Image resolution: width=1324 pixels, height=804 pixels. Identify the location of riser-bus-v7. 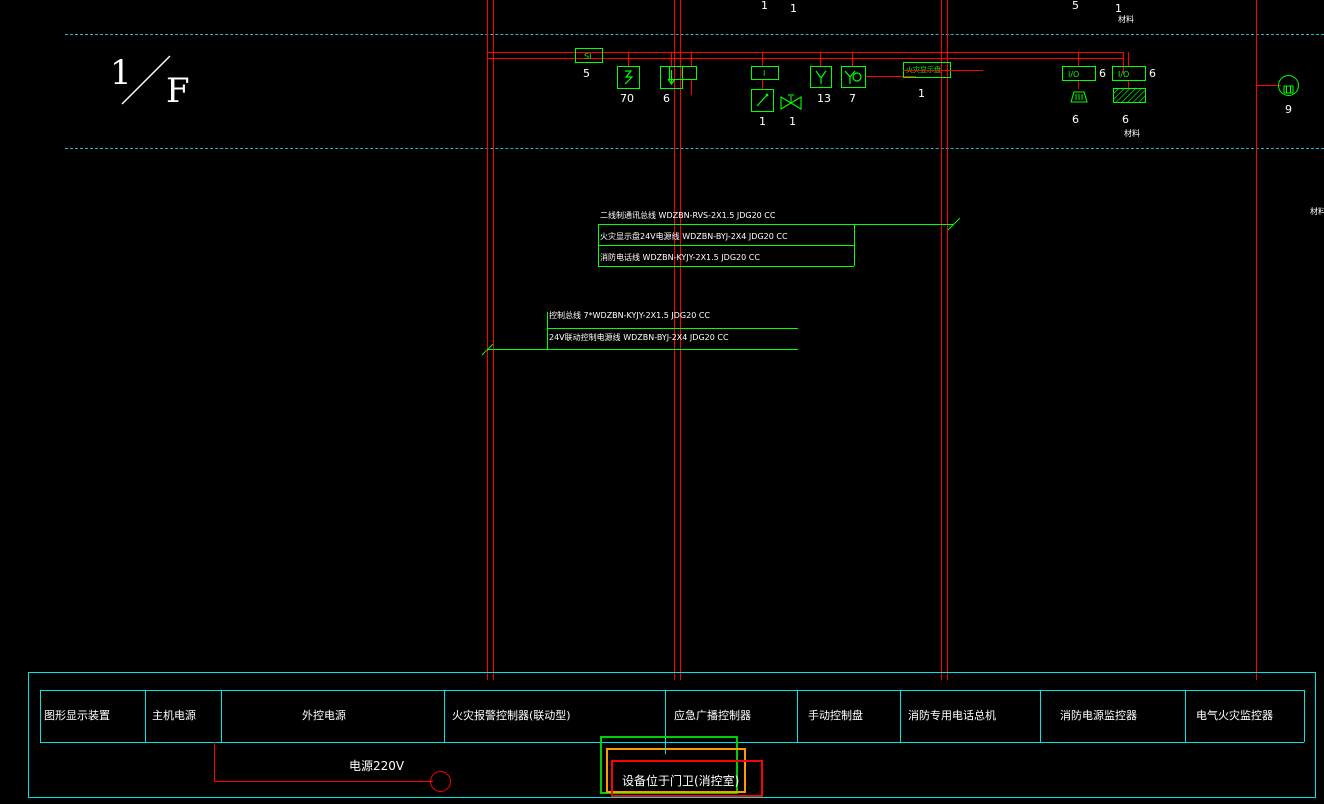
(1256, 340).